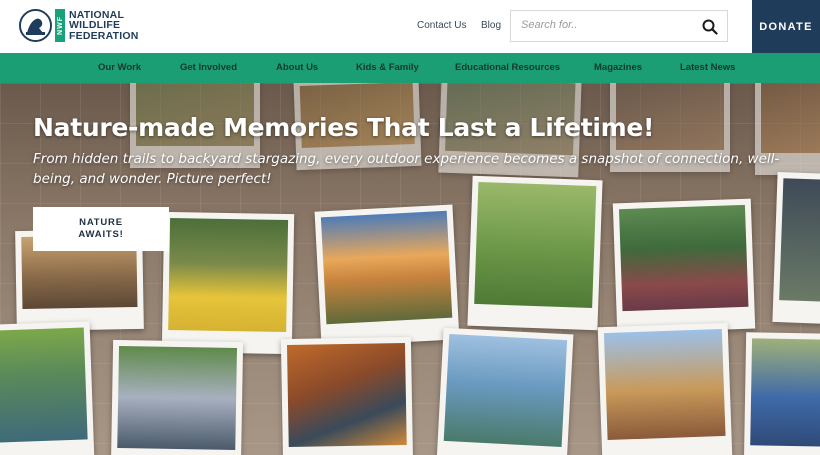 The image size is (820, 455). What do you see at coordinates (119, 67) in the screenshot?
I see `nav-item-our-work: Our Work` at bounding box center [119, 67].